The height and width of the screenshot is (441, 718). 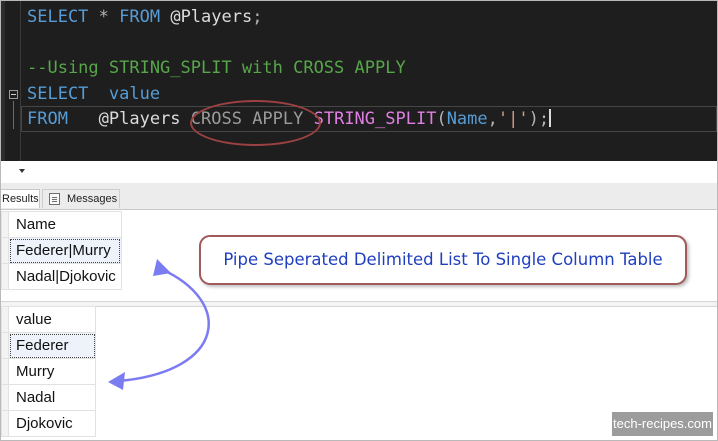 I want to click on arrow-head-bottom, so click(x=116, y=381).